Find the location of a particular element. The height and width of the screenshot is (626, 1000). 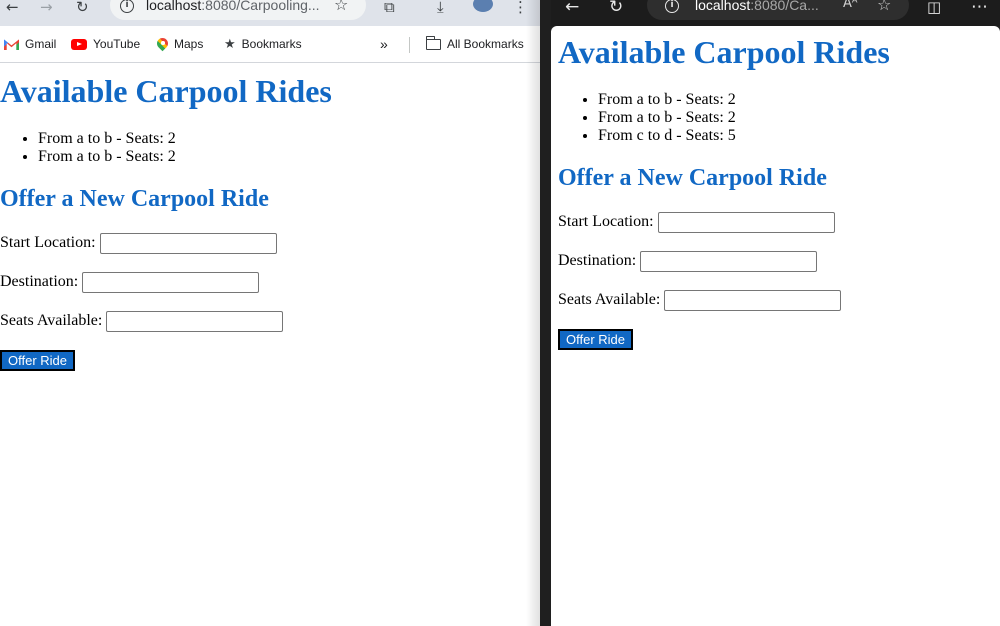

bookmarks-overflow-button: » is located at coordinates (384, 44).